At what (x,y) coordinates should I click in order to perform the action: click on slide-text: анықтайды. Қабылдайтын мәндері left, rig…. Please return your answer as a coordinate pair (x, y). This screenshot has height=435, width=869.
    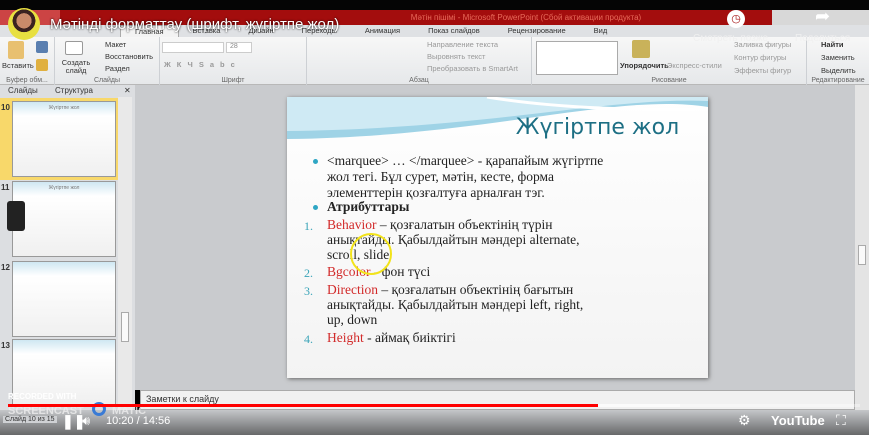
    Looking at the image, I should click on (455, 304).